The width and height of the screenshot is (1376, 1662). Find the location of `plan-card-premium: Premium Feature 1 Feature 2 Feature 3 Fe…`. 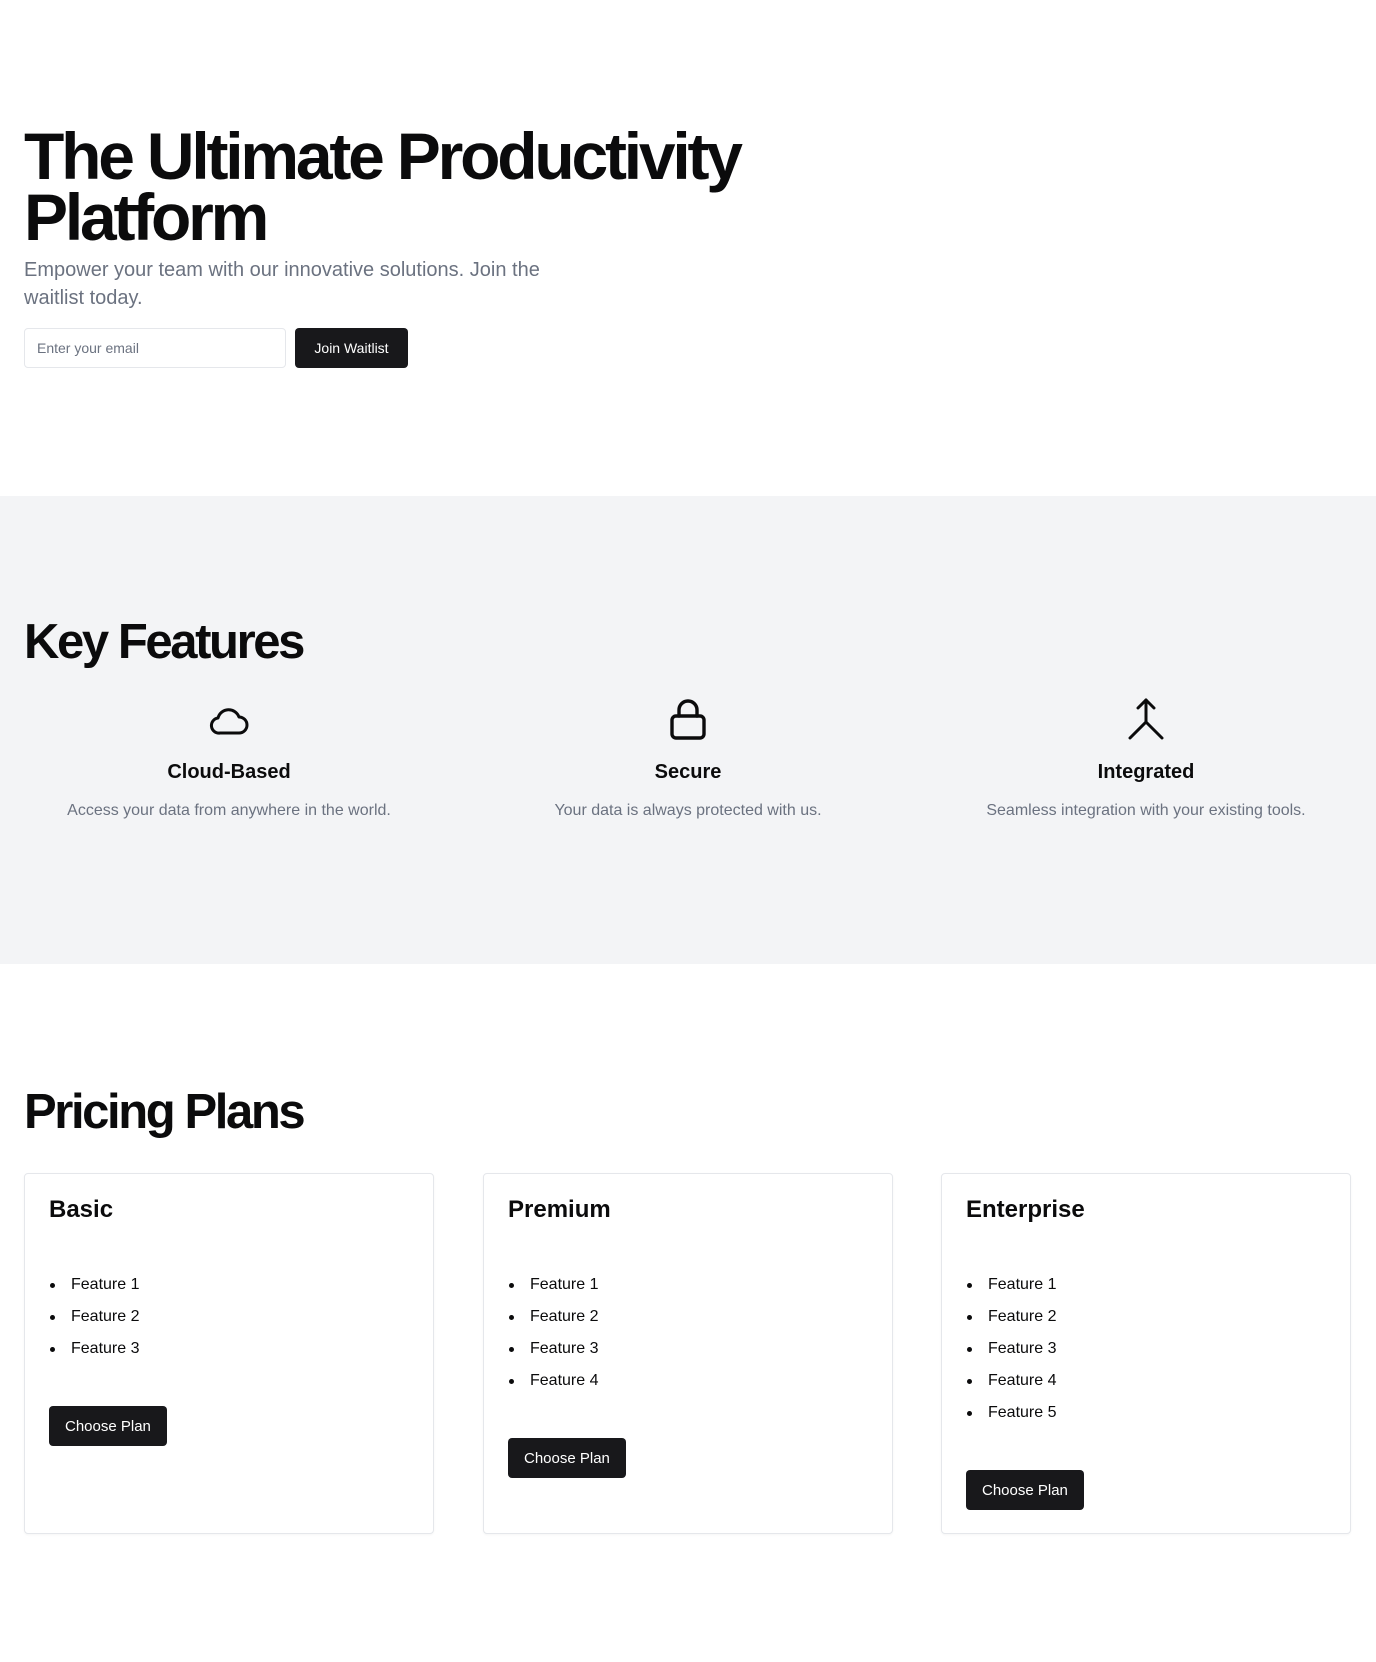

plan-card-premium: Premium Feature 1 Feature 2 Feature 3 Fe… is located at coordinates (688, 1353).